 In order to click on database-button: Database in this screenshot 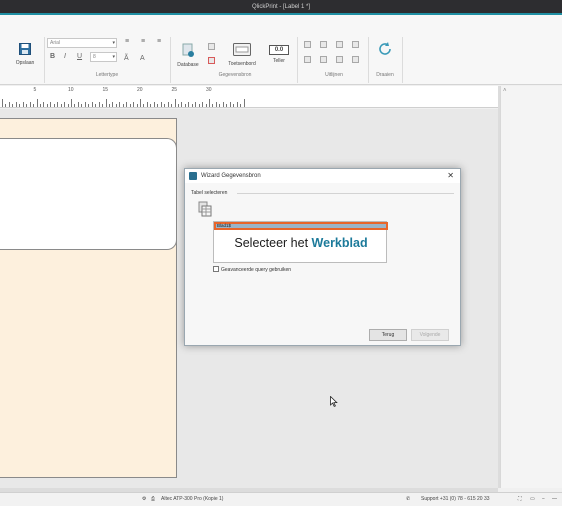, I will do `click(188, 55)`.